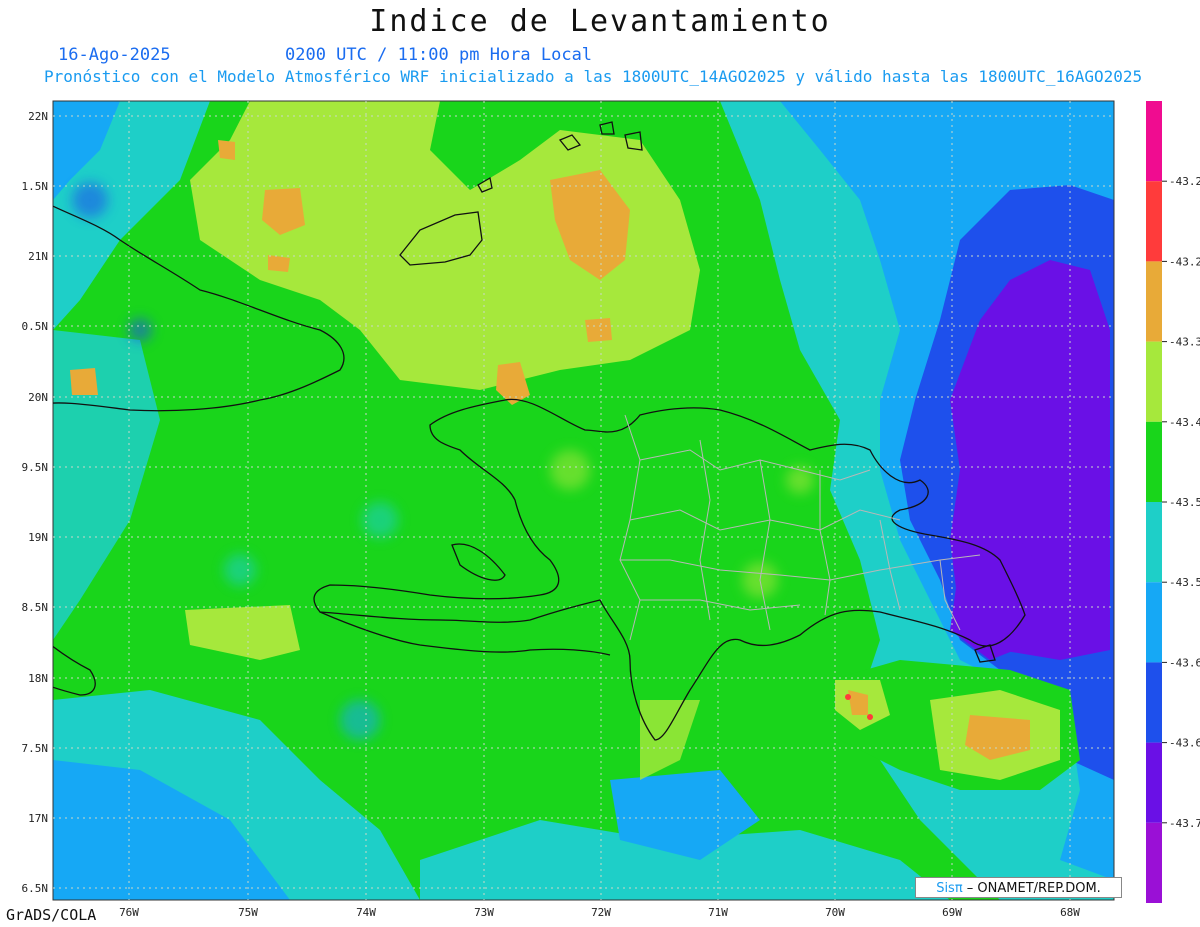  What do you see at coordinates (38, 397) in the screenshot?
I see `lat-label: 20N` at bounding box center [38, 397].